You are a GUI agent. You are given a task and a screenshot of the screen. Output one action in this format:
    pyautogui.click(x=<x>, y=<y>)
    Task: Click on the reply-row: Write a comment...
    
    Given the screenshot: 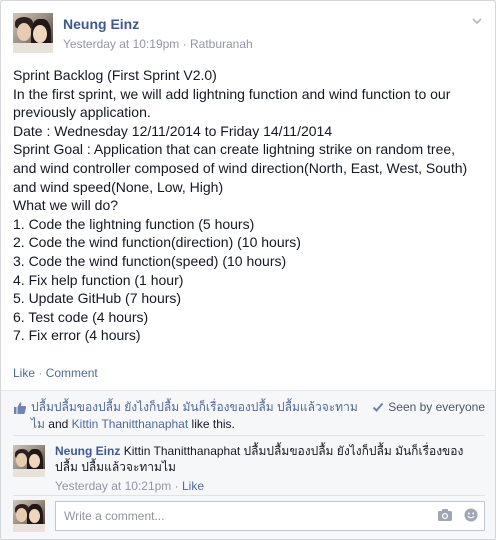 What is the action you would take?
    pyautogui.click(x=249, y=517)
    